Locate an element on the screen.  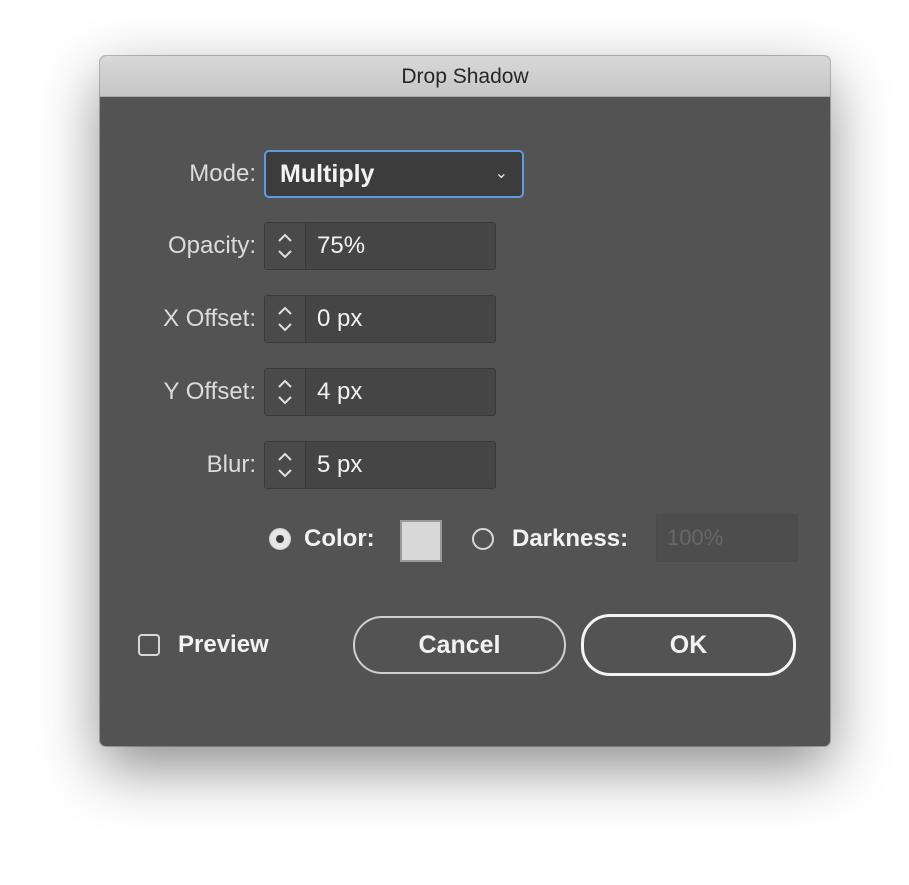
darkness-label: Darkness: is located at coordinates (570, 539).